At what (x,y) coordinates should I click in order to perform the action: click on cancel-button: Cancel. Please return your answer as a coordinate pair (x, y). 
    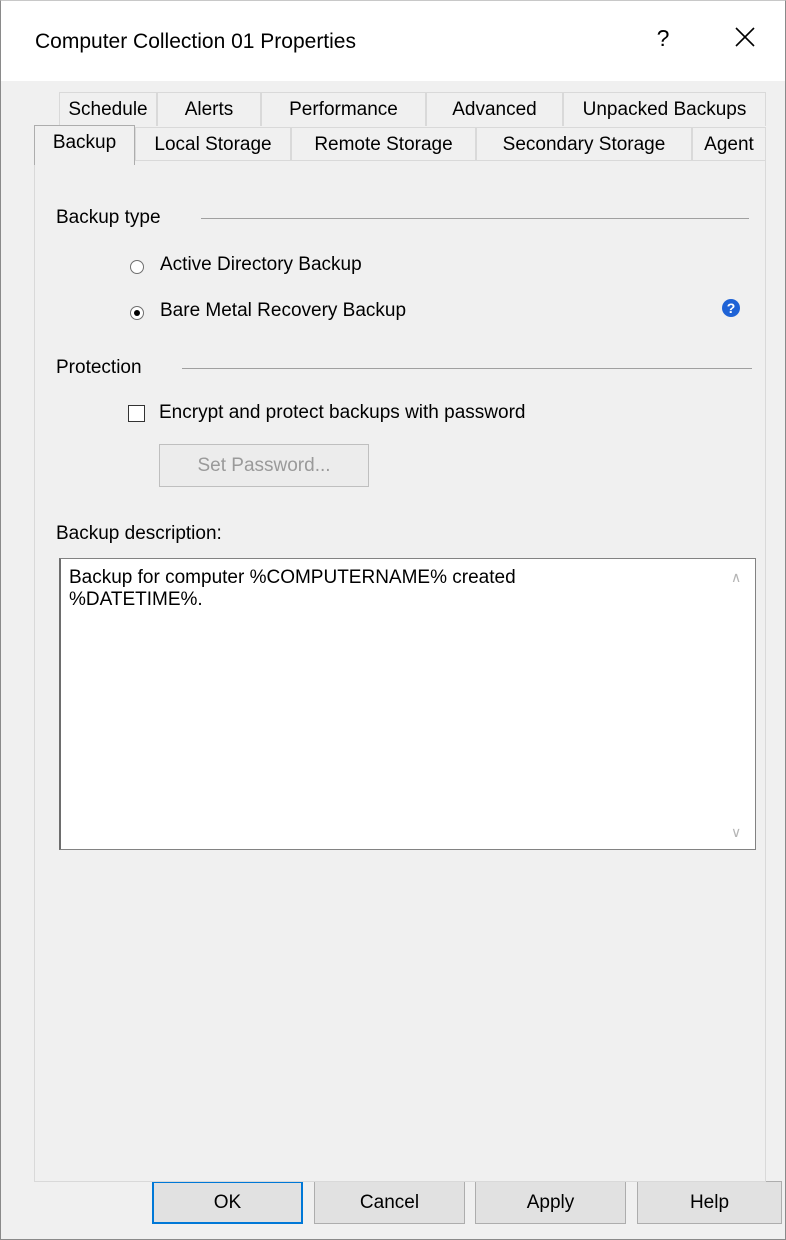
    Looking at the image, I should click on (389, 1202).